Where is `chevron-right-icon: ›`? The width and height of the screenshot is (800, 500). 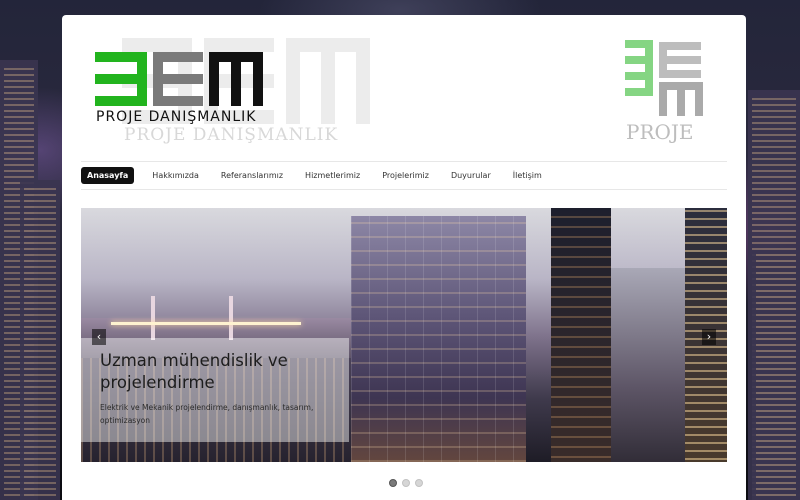
chevron-right-icon: › is located at coordinates (709, 336).